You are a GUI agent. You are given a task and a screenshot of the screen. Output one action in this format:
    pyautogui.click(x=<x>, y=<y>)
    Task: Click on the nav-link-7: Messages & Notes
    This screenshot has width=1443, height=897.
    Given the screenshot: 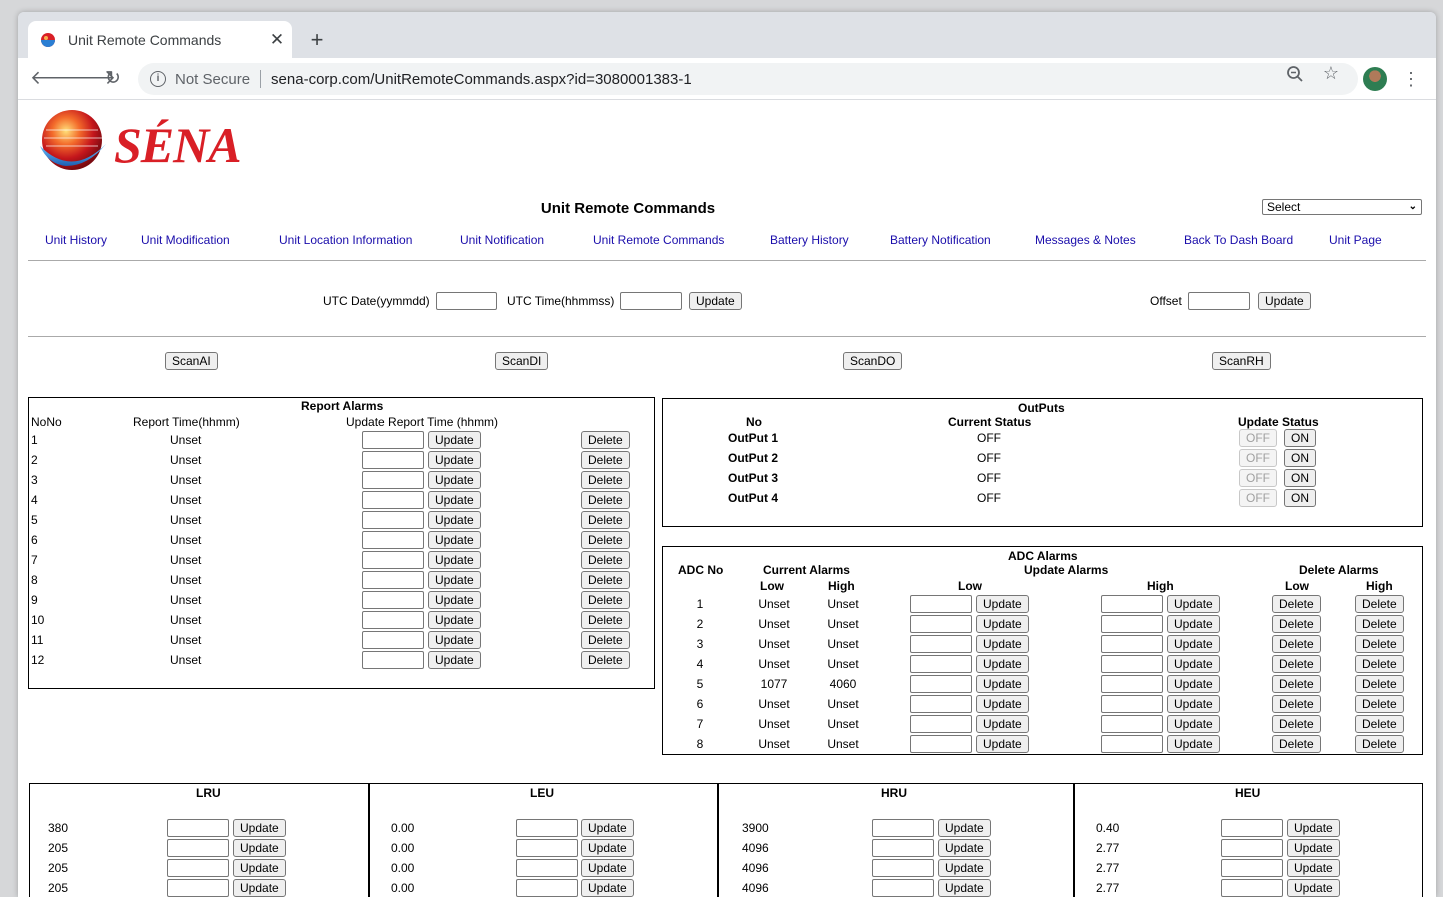 What is the action you would take?
    pyautogui.click(x=1085, y=240)
    